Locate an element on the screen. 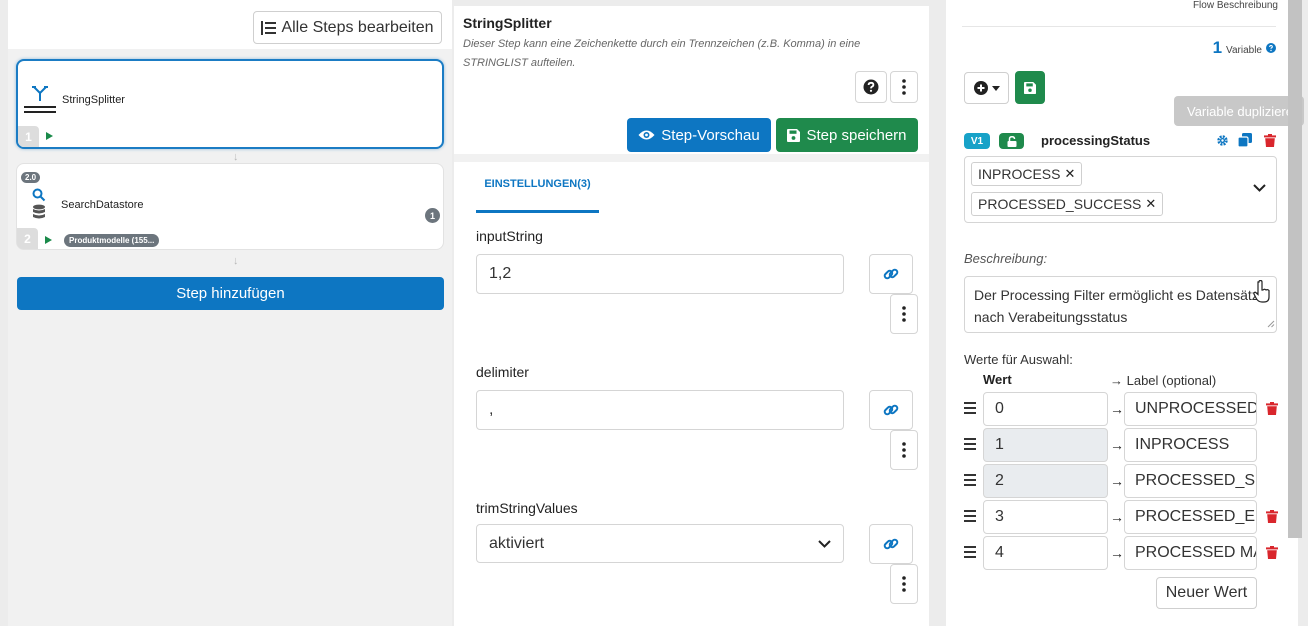 This screenshot has height=626, width=1308. selected-value-chip: INPROCESS ✕ is located at coordinates (1027, 174).